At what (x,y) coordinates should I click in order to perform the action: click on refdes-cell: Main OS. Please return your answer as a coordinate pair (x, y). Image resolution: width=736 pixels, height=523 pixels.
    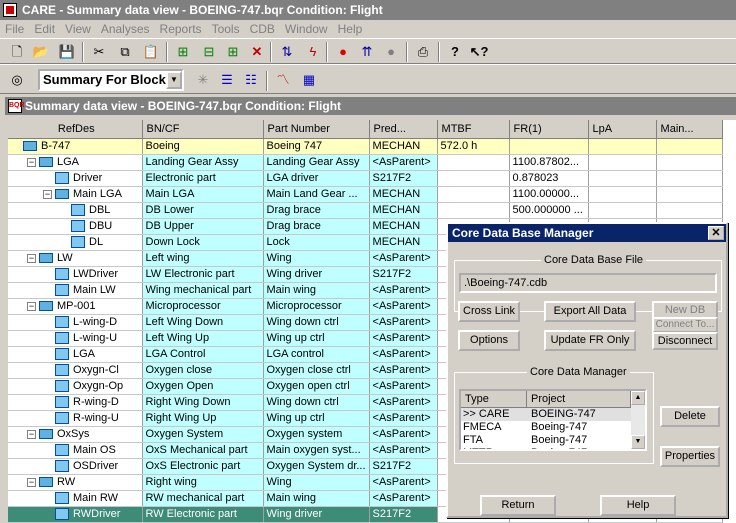
    Looking at the image, I should click on (75, 450).